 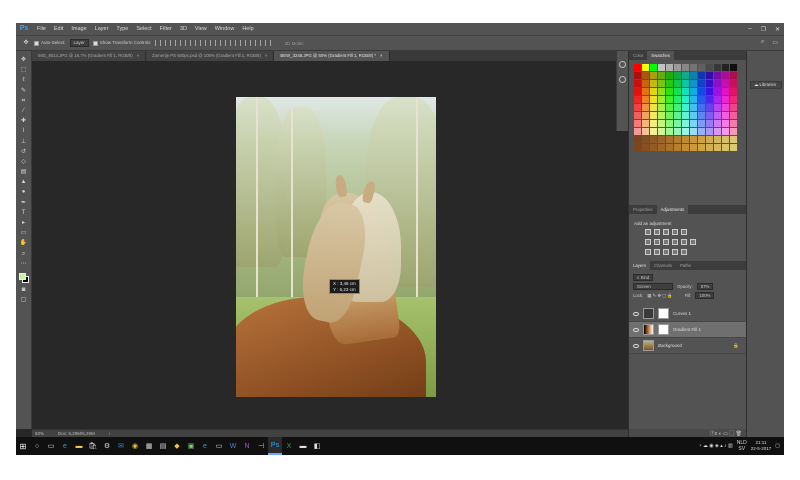 What do you see at coordinates (24, 162) in the screenshot?
I see `eraser-tool-icon: ◇` at bounding box center [24, 162].